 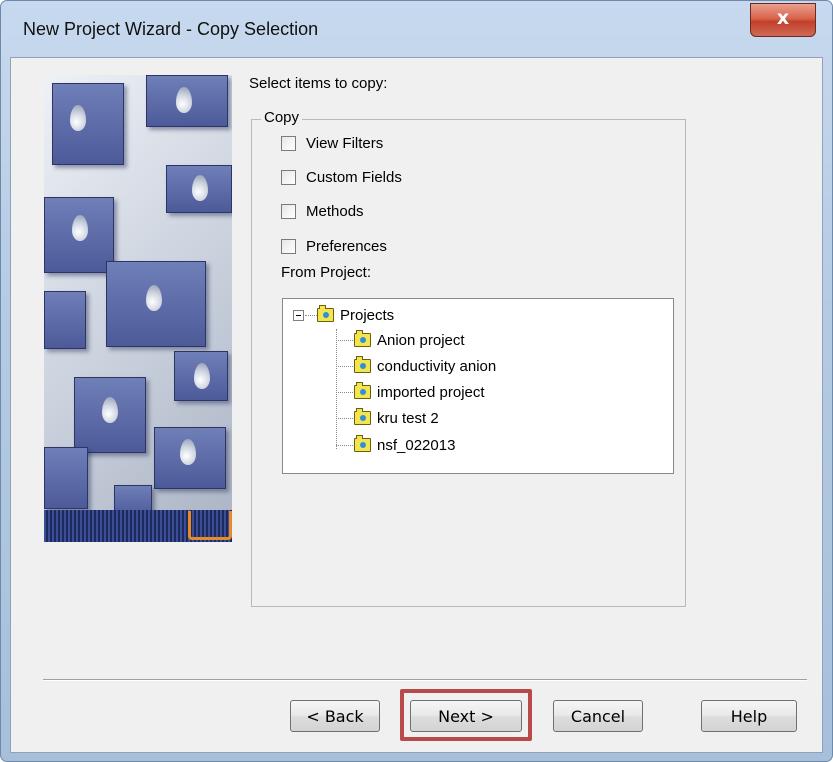 I want to click on help-button: Help, so click(x=749, y=716).